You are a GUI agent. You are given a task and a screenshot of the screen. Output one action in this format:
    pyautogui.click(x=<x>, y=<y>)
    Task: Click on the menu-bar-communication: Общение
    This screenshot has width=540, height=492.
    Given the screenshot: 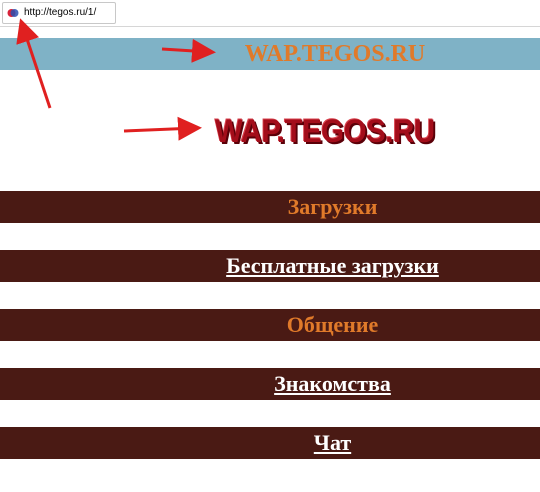 What is the action you would take?
    pyautogui.click(x=270, y=325)
    